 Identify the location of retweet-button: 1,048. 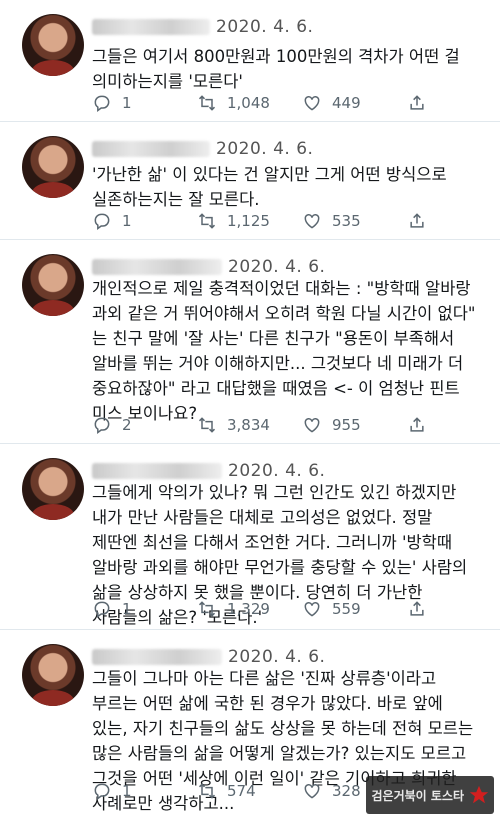
(249, 103).